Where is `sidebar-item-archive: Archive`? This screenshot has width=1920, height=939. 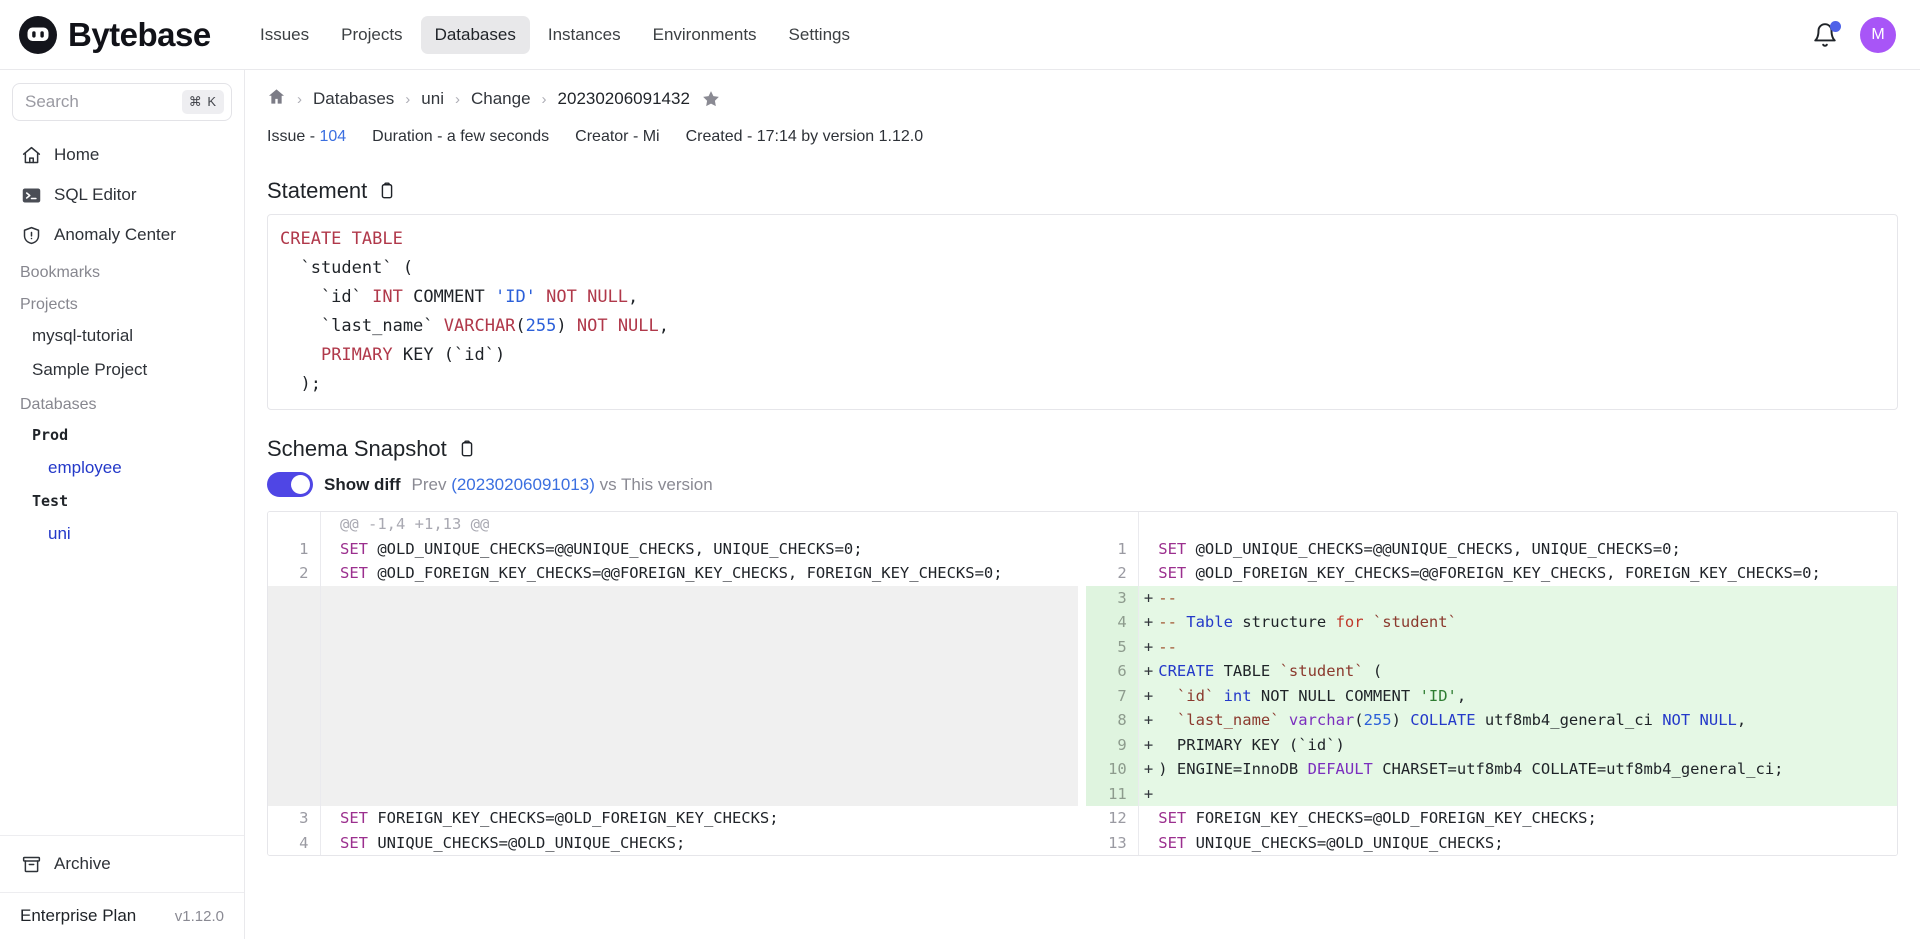
sidebar-item-archive: Archive is located at coordinates (122, 864).